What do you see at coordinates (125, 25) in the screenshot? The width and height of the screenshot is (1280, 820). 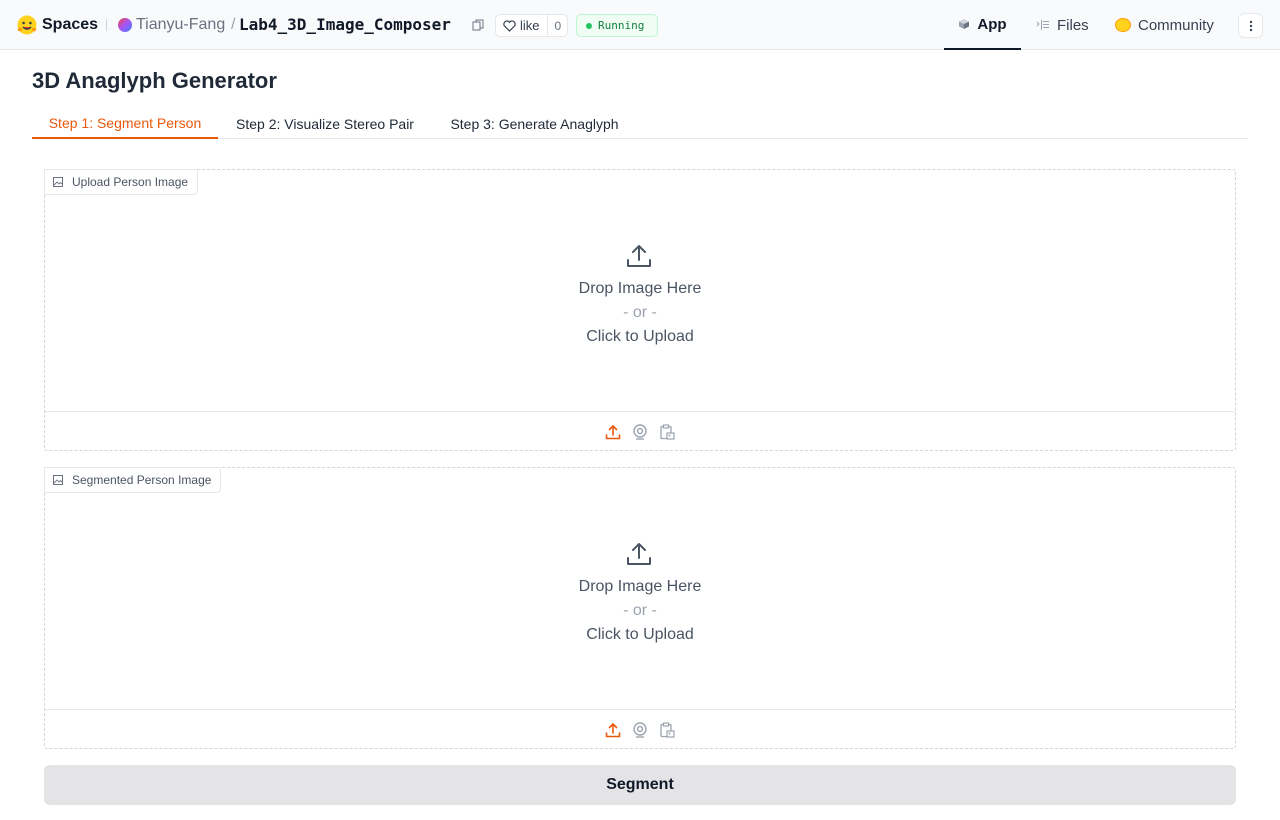 I see `owner-avatar` at bounding box center [125, 25].